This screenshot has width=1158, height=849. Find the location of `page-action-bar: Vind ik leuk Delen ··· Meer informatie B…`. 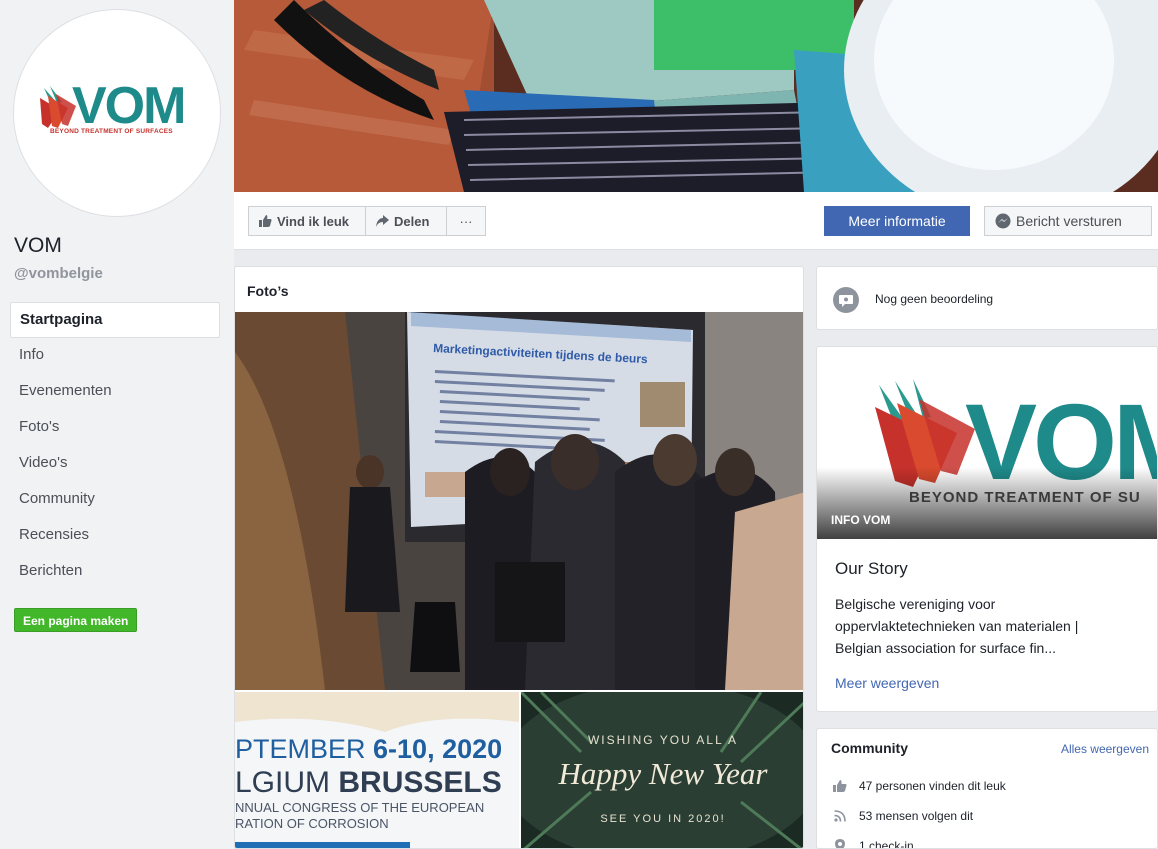

page-action-bar: Vind ik leuk Delen ··· Meer informatie B… is located at coordinates (696, 221).